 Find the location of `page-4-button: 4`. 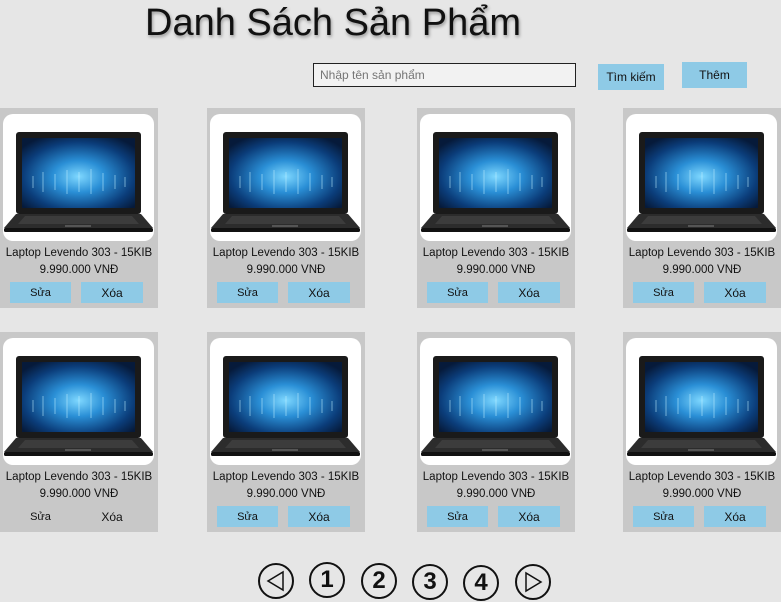

page-4-button: 4 is located at coordinates (481, 583).